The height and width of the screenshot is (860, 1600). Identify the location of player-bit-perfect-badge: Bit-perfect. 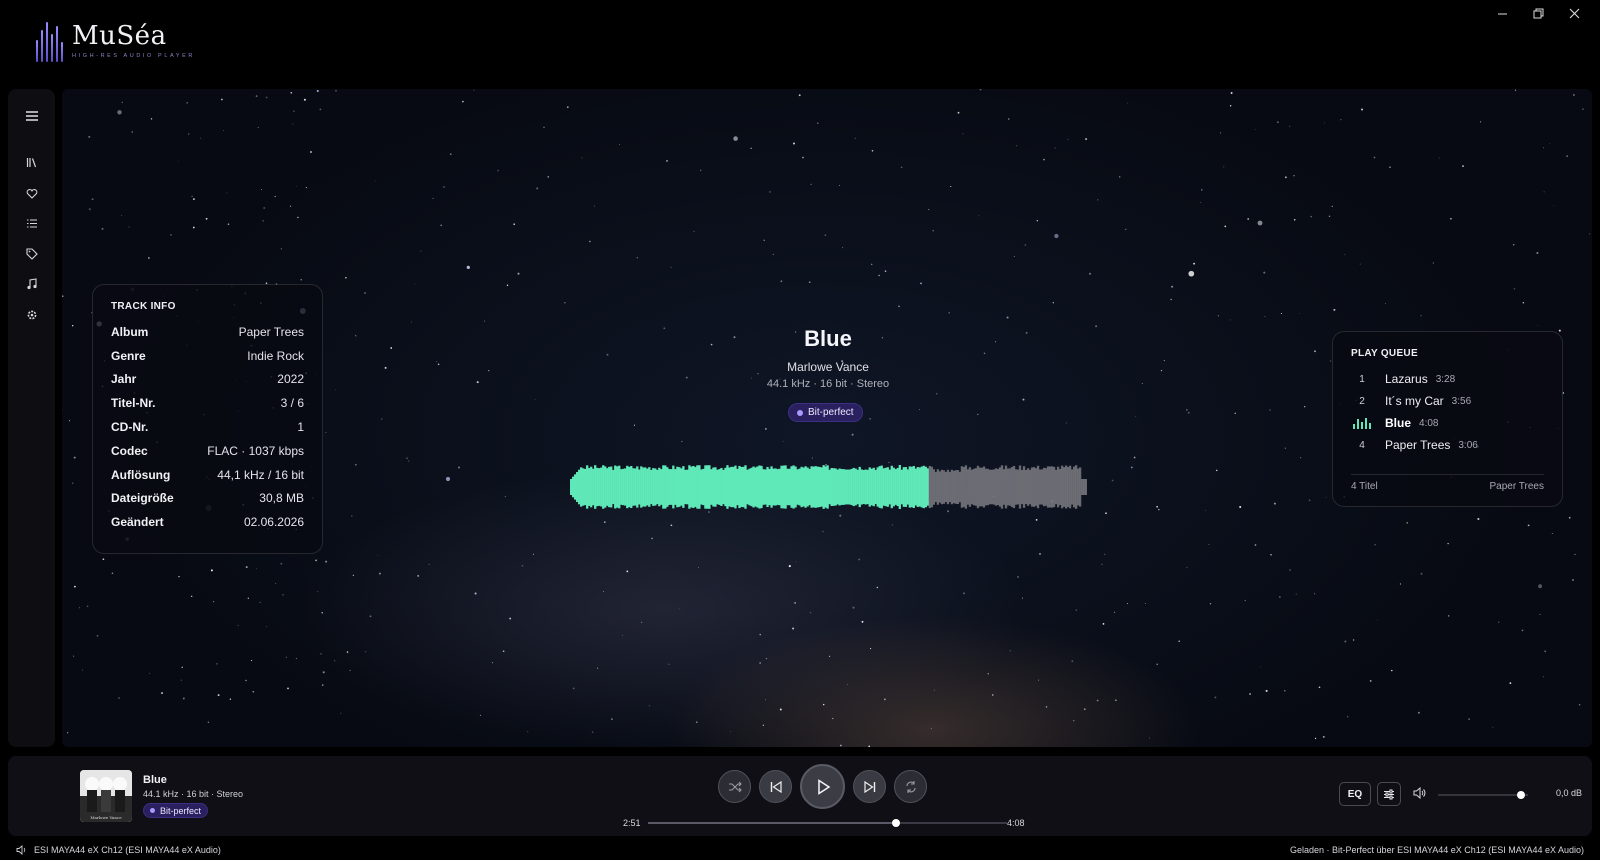
(176, 810).